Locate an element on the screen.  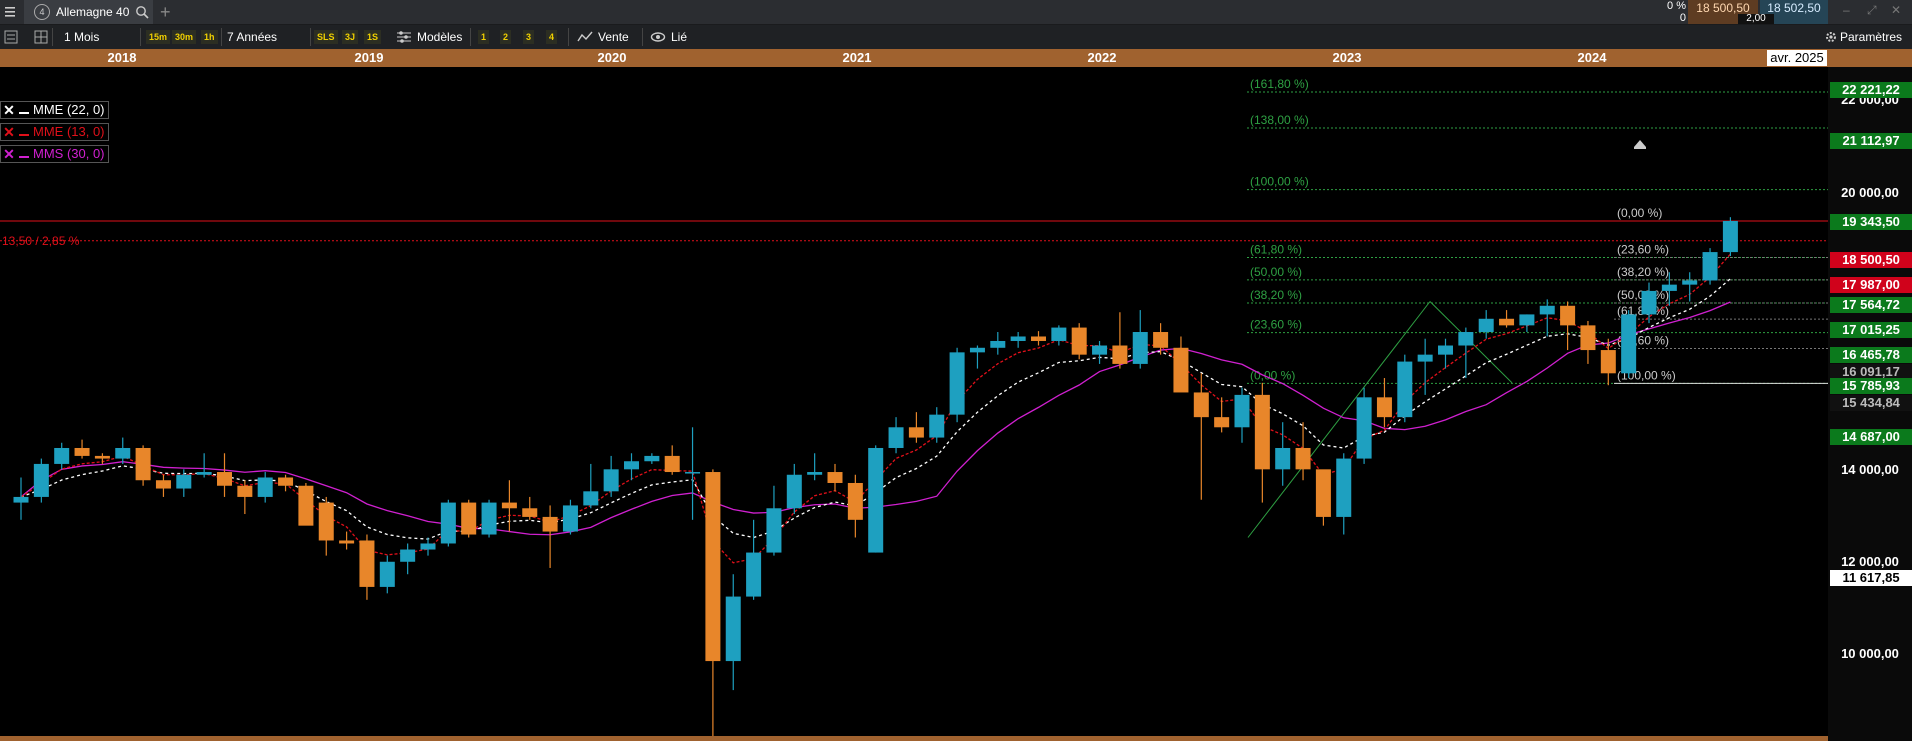
expand-icon: ⤢ is located at coordinates (1872, 10).